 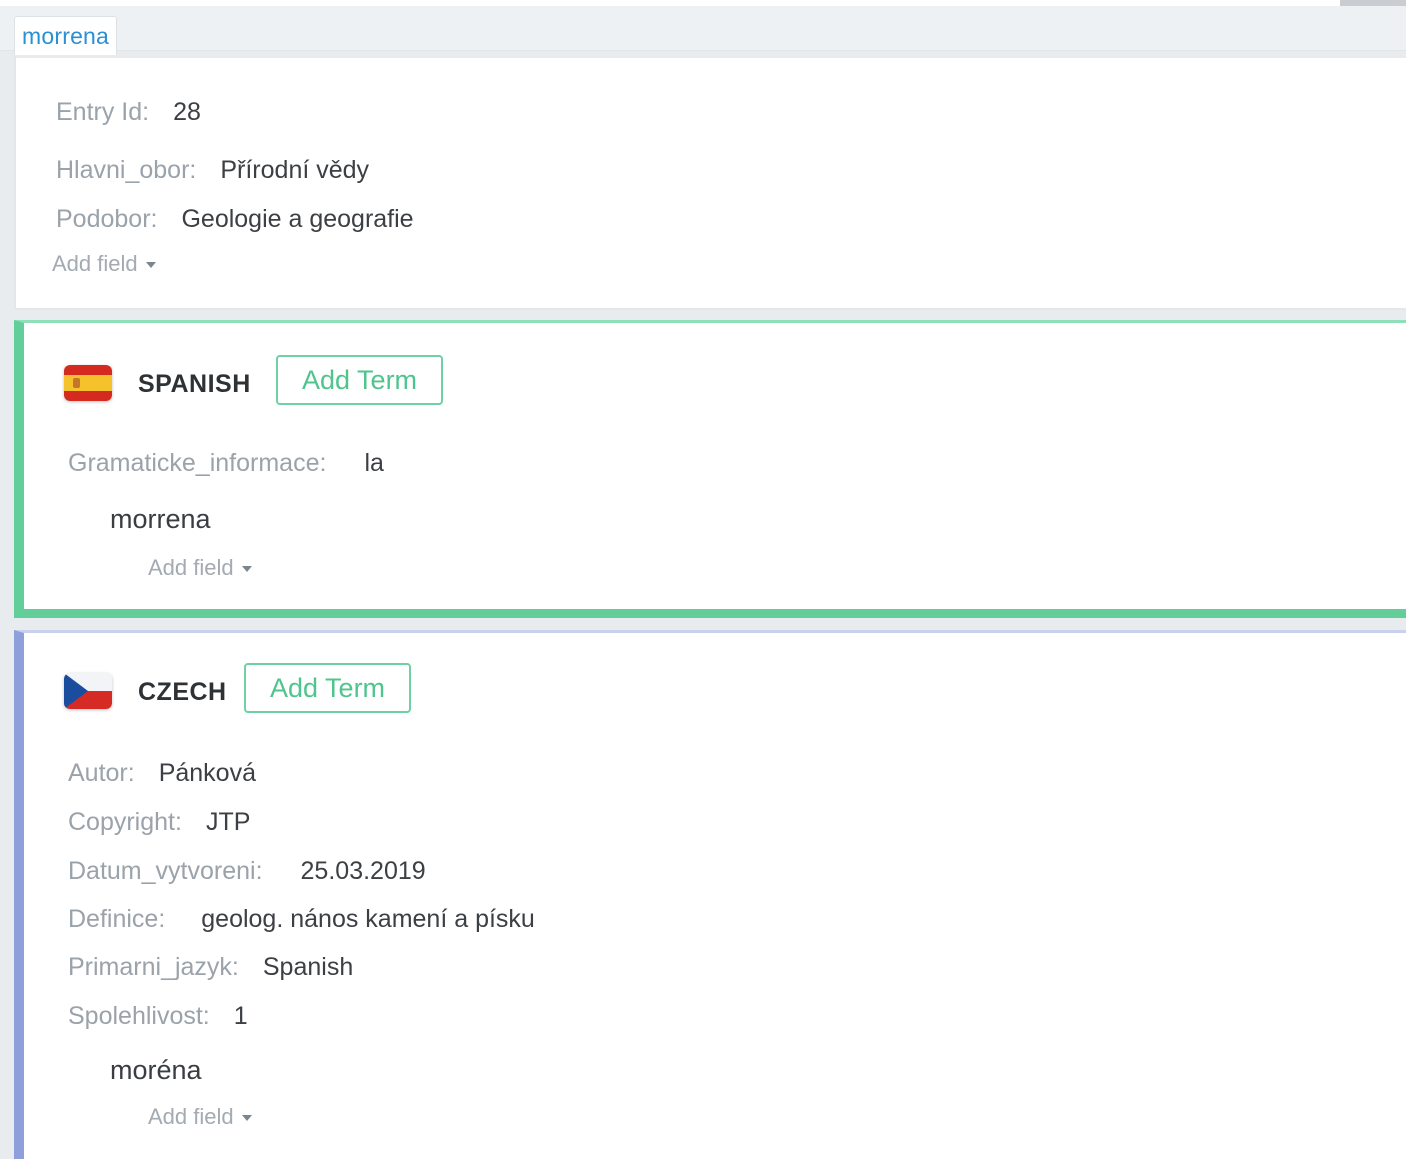 What do you see at coordinates (240, 1016) in the screenshot?
I see `field-value: 1` at bounding box center [240, 1016].